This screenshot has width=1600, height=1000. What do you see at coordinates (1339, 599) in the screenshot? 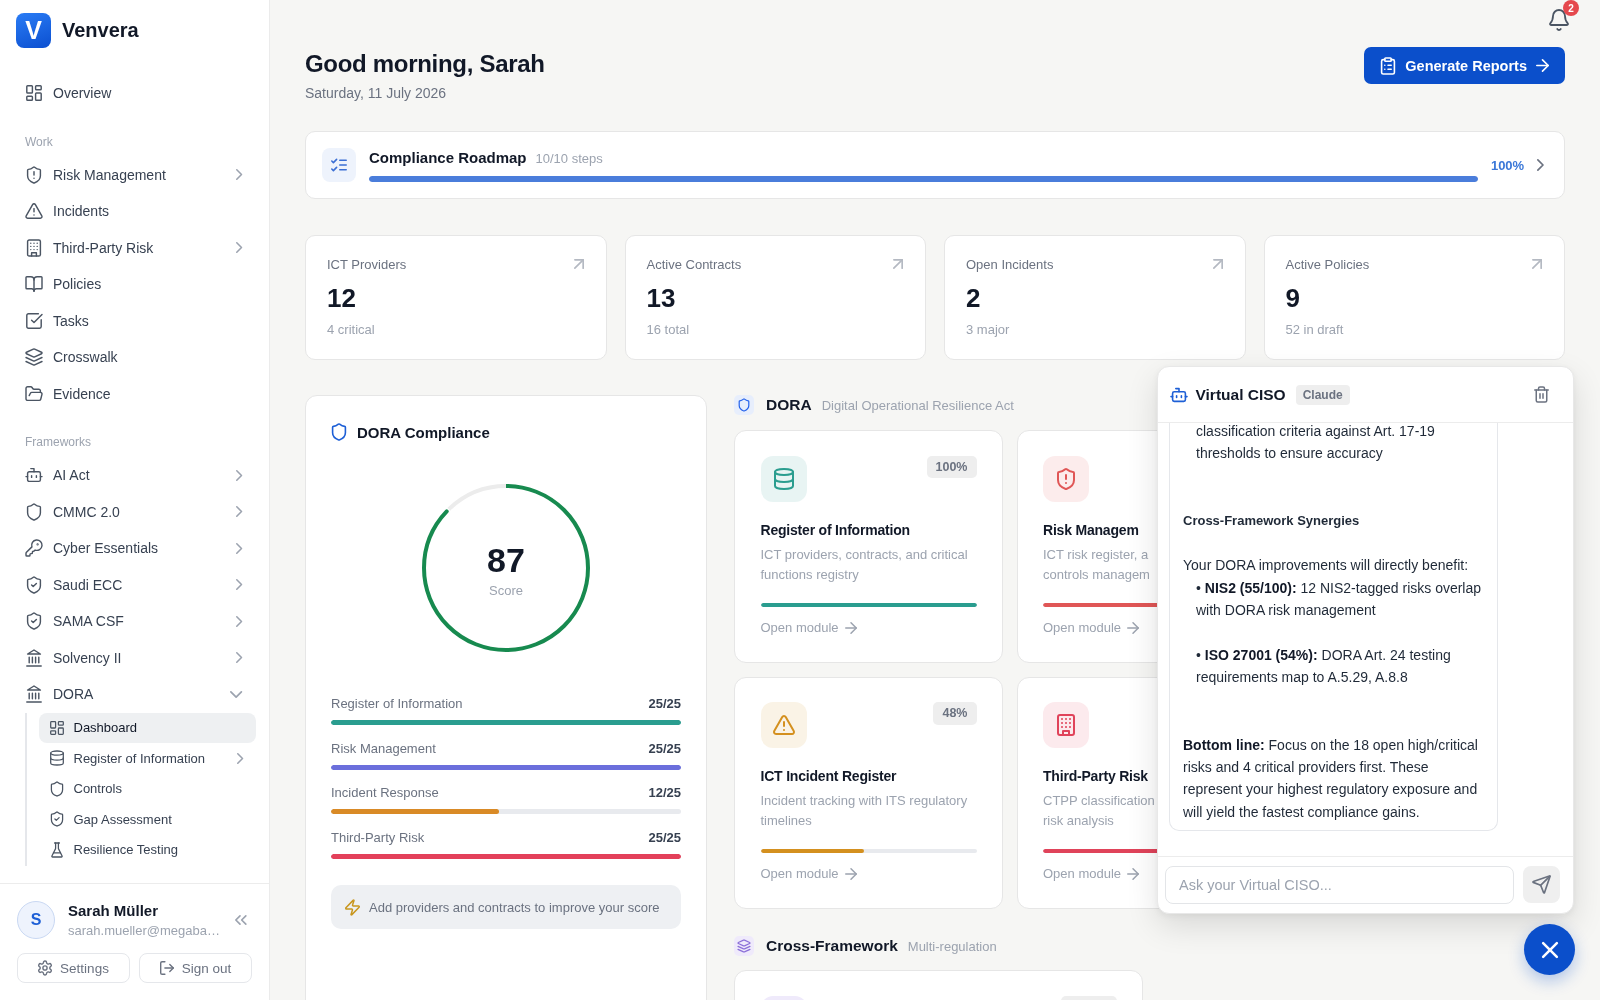
I see `message-bullet: • NIS2 (55/100): 12 NIS2-tagged risks overlap with DORA risk management` at bounding box center [1339, 599].